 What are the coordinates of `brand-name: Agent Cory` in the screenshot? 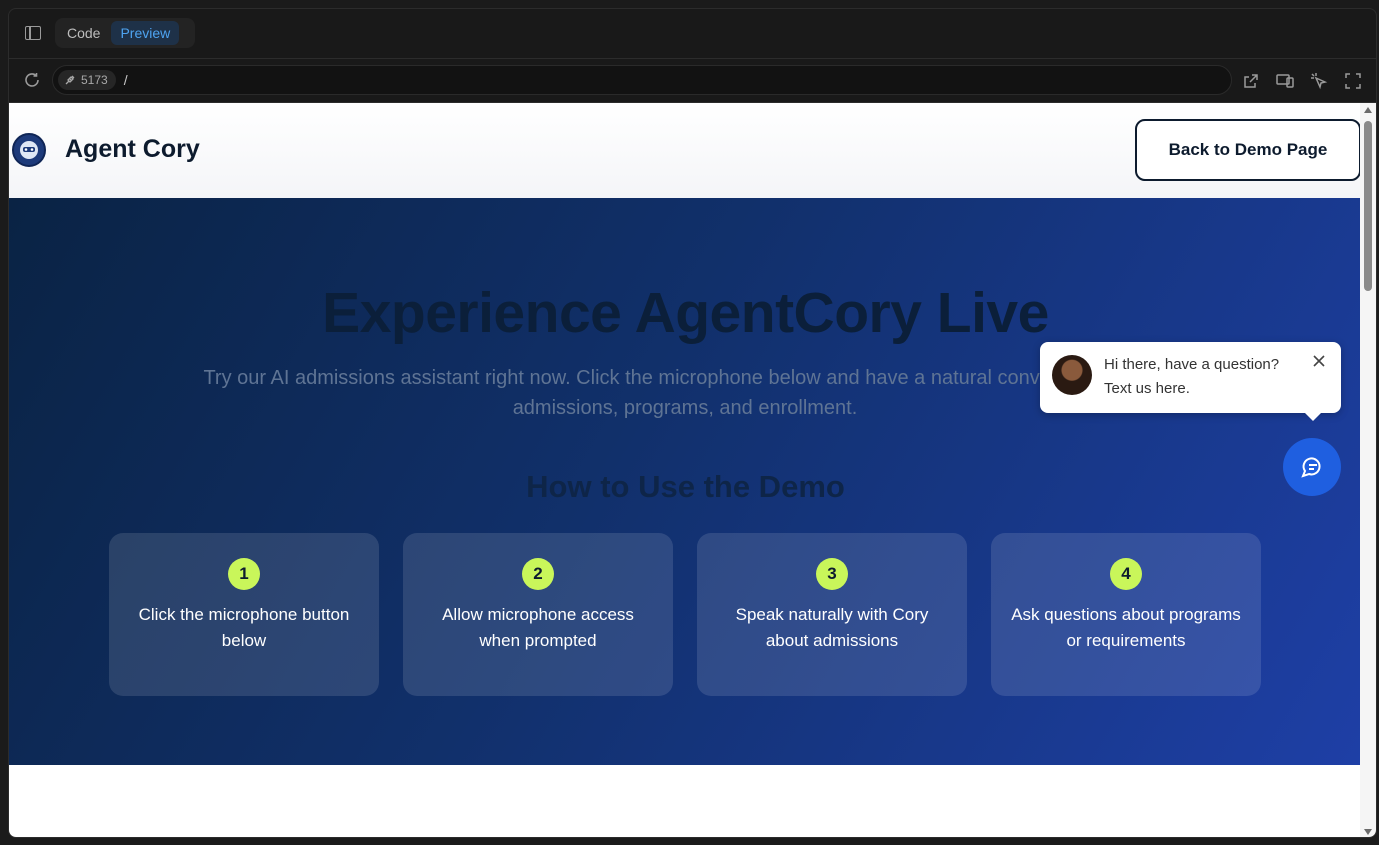 It's located at (132, 149).